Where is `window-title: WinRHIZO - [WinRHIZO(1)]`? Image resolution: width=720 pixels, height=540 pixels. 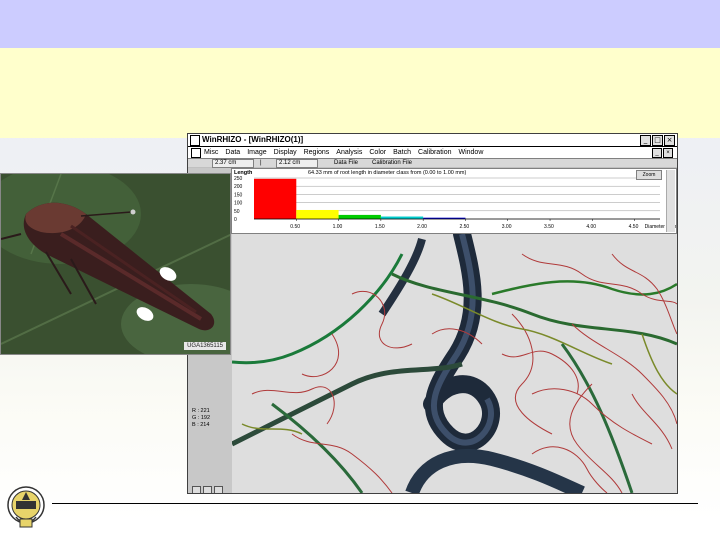 window-title: WinRHIZO - [WinRHIZO(1)] is located at coordinates (253, 139).